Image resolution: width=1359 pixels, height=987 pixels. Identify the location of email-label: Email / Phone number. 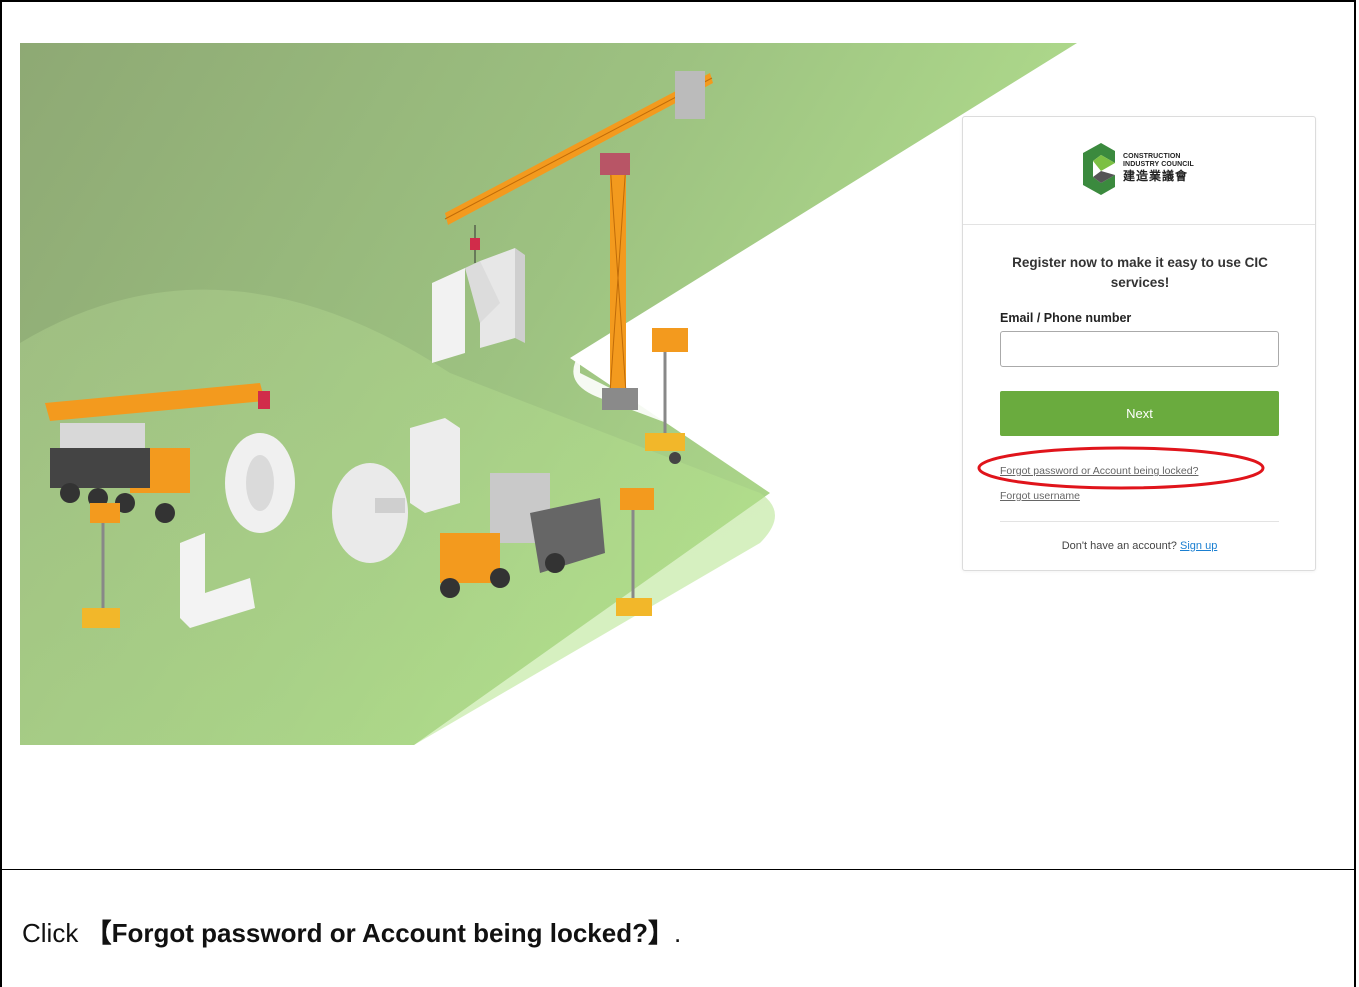
(1066, 318).